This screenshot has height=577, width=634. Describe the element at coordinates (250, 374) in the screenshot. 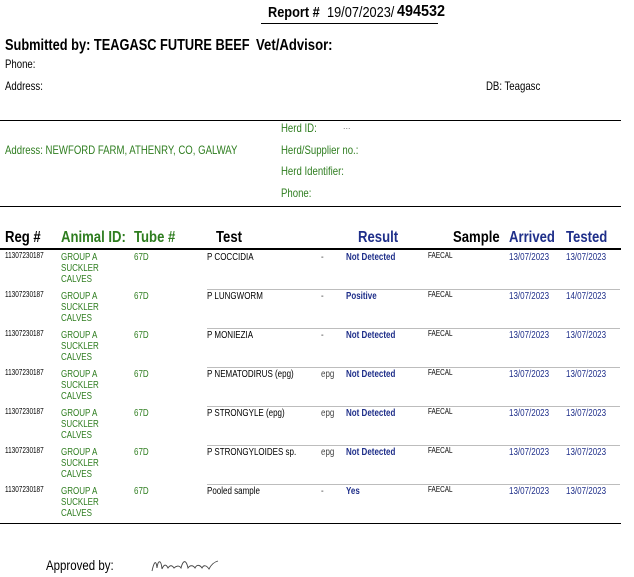

I see `cell-test: P NEMATODIRUS (epg)` at that location.